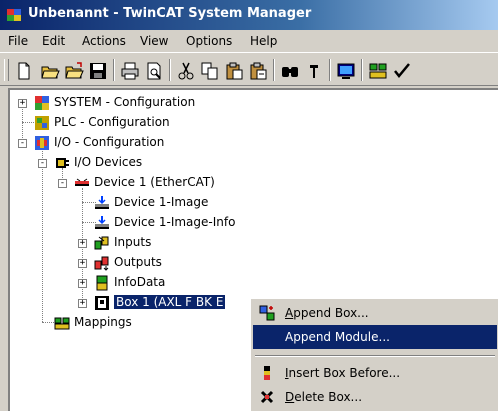 The height and width of the screenshot is (411, 498). I want to click on tree-node-label: I/O Devices, so click(108, 162).